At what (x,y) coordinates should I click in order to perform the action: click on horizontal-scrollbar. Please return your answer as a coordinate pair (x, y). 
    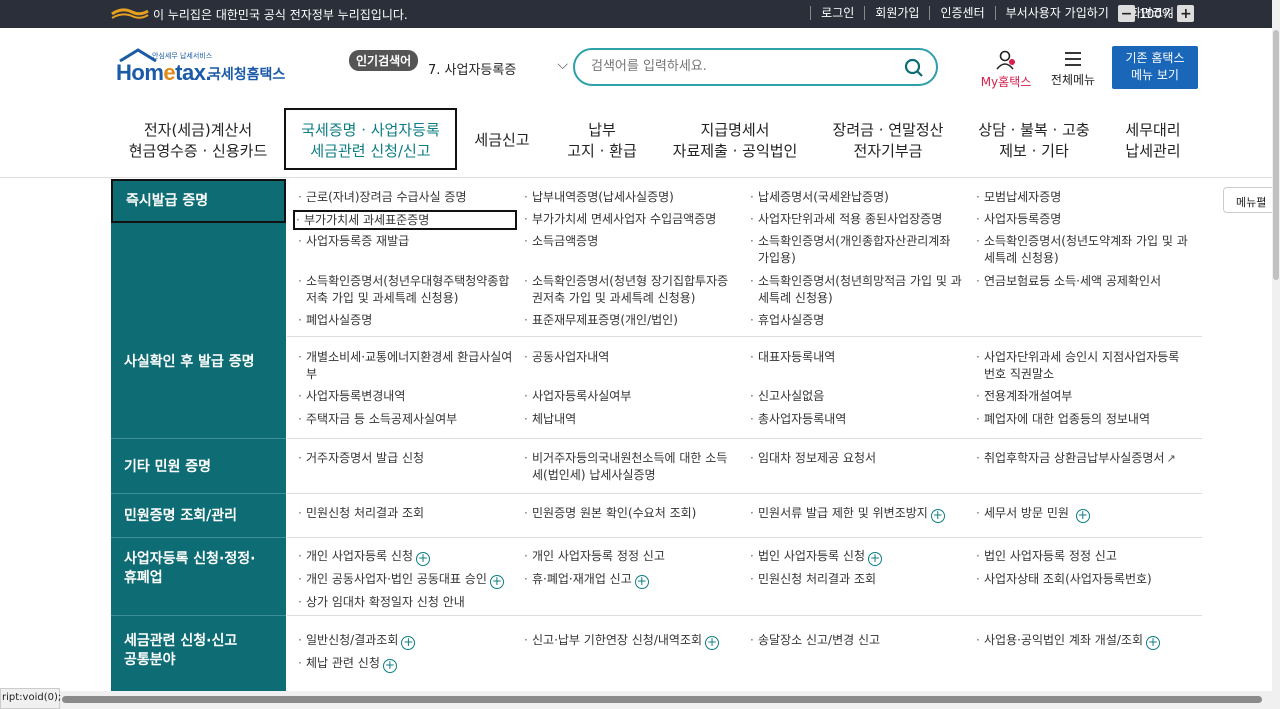
    Looking at the image, I should click on (669, 700).